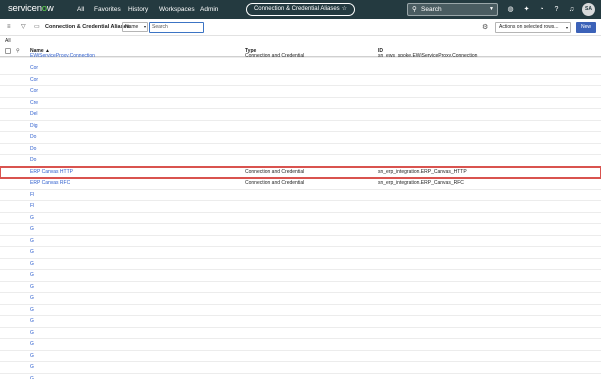 The height and width of the screenshot is (379, 601). What do you see at coordinates (414, 9) in the screenshot?
I see `search-icon: ⚲` at bounding box center [414, 9].